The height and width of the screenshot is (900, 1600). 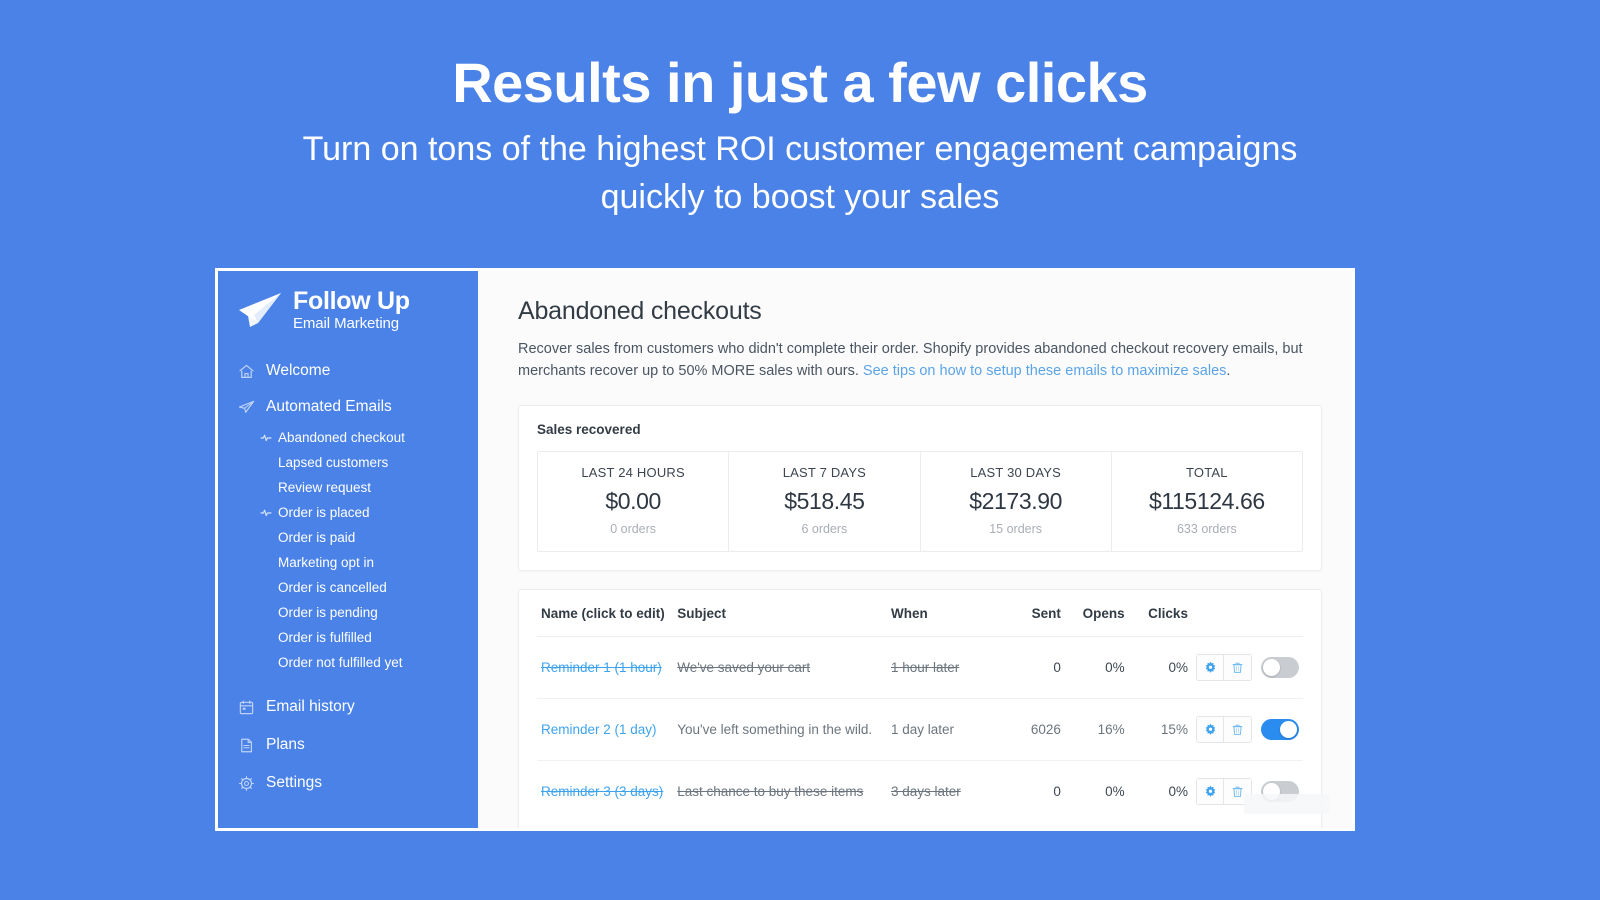 I want to click on sidebar-subitem-label: Review request, so click(x=325, y=487).